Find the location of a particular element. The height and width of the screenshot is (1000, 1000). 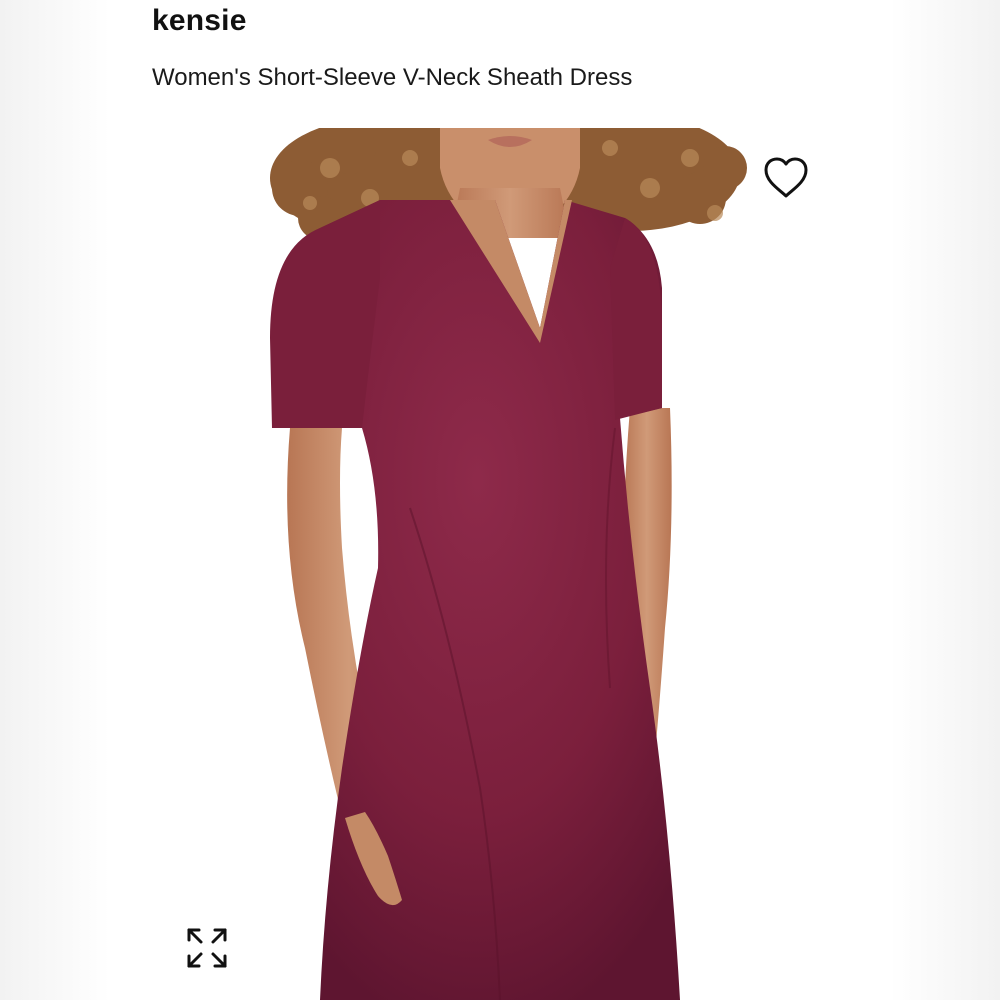

expand-icon is located at coordinates (207, 948).